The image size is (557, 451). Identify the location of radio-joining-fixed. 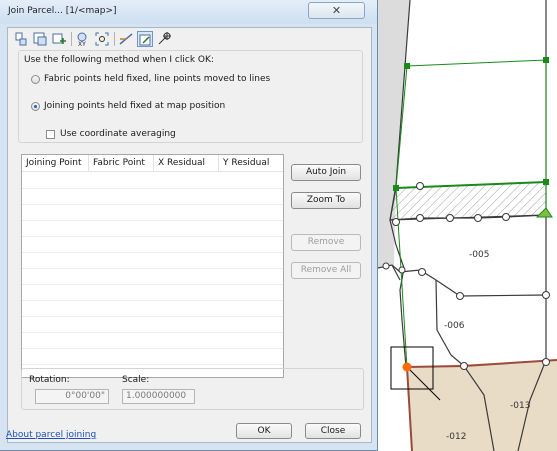
(35, 106).